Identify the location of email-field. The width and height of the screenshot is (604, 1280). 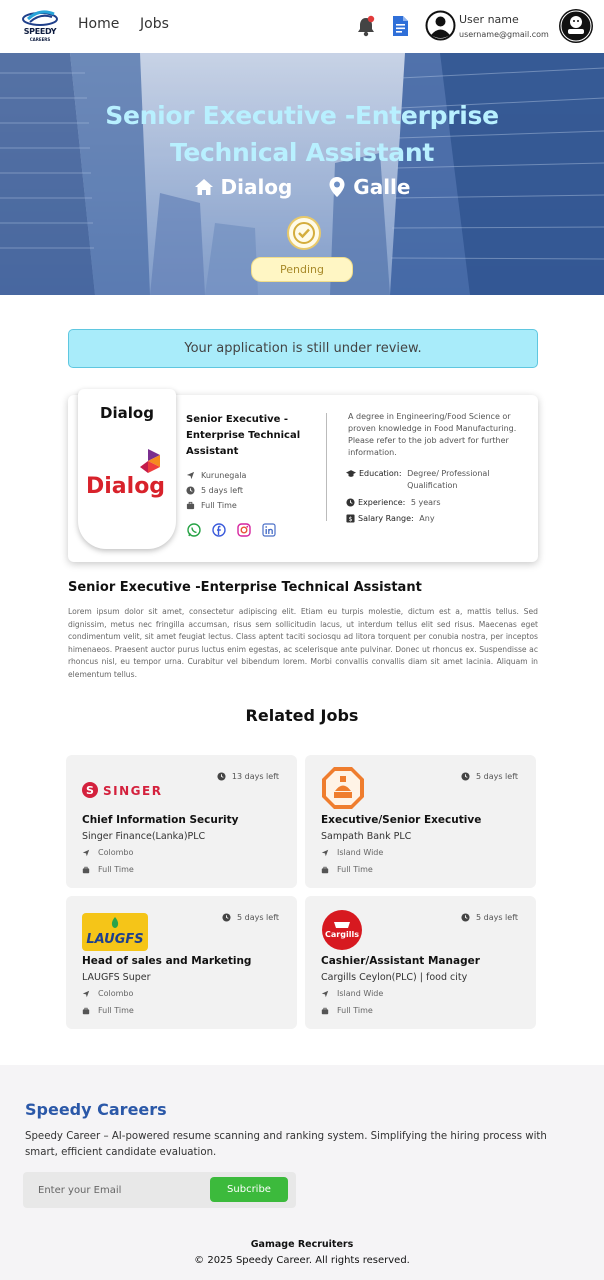
(116, 1190).